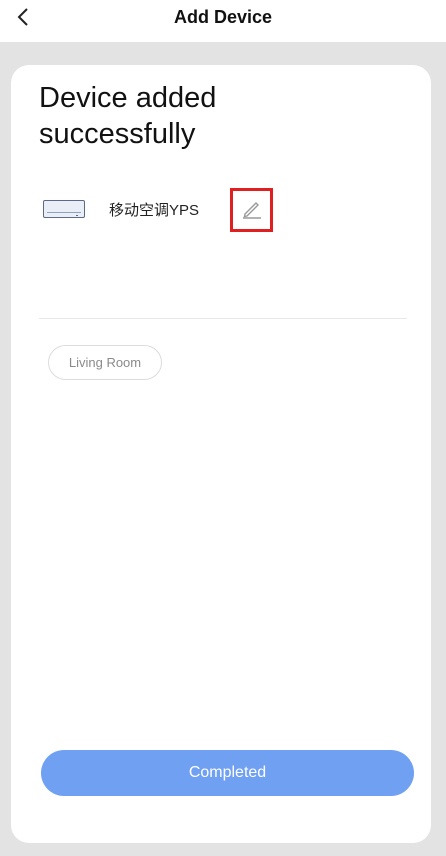  Describe the element at coordinates (222, 210) in the screenshot. I see `device-row: 移动空调YPS` at that location.